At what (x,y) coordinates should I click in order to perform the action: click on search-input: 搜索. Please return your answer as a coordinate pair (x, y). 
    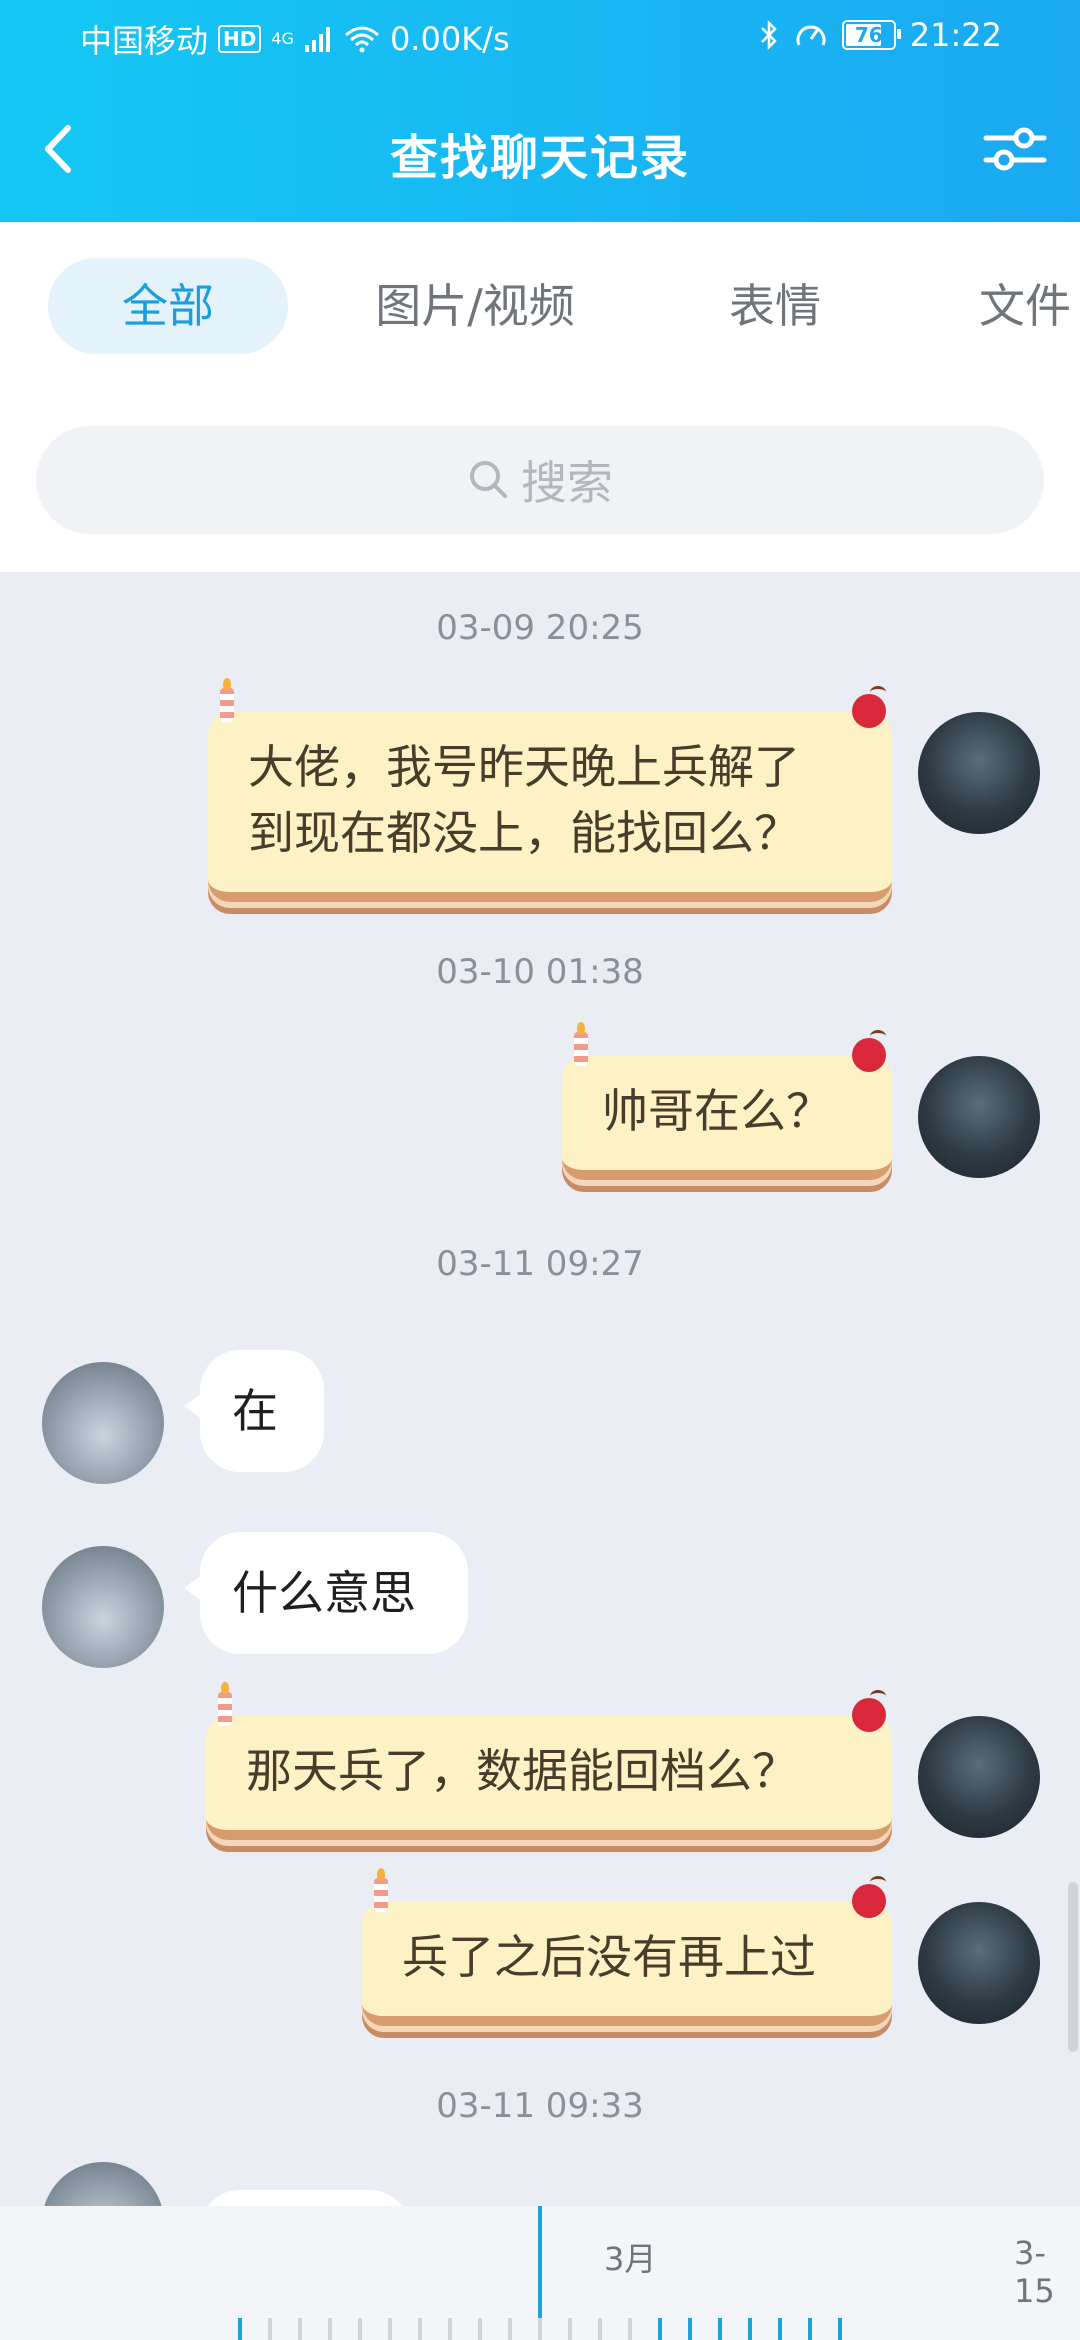
    Looking at the image, I should click on (540, 480).